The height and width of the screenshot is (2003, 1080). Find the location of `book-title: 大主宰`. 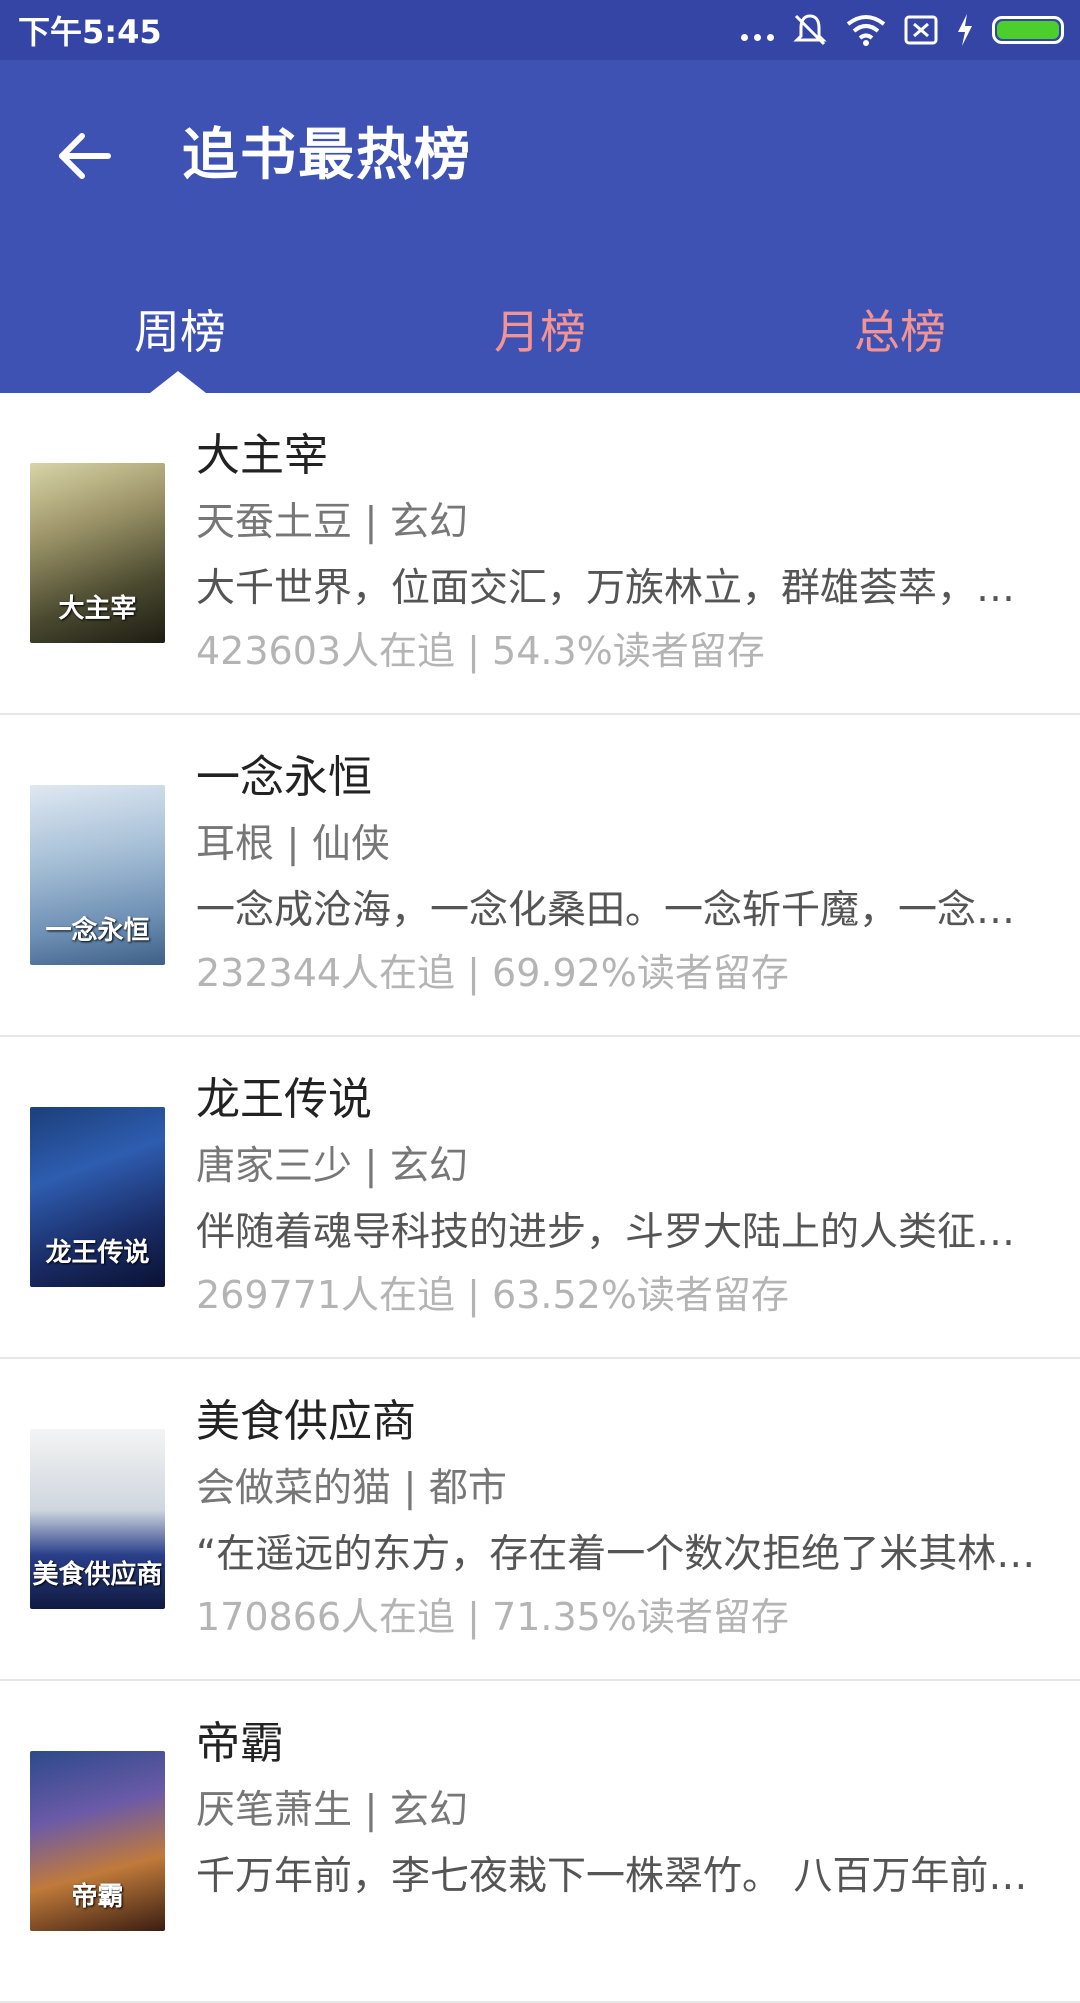

book-title: 大主宰 is located at coordinates (262, 455).